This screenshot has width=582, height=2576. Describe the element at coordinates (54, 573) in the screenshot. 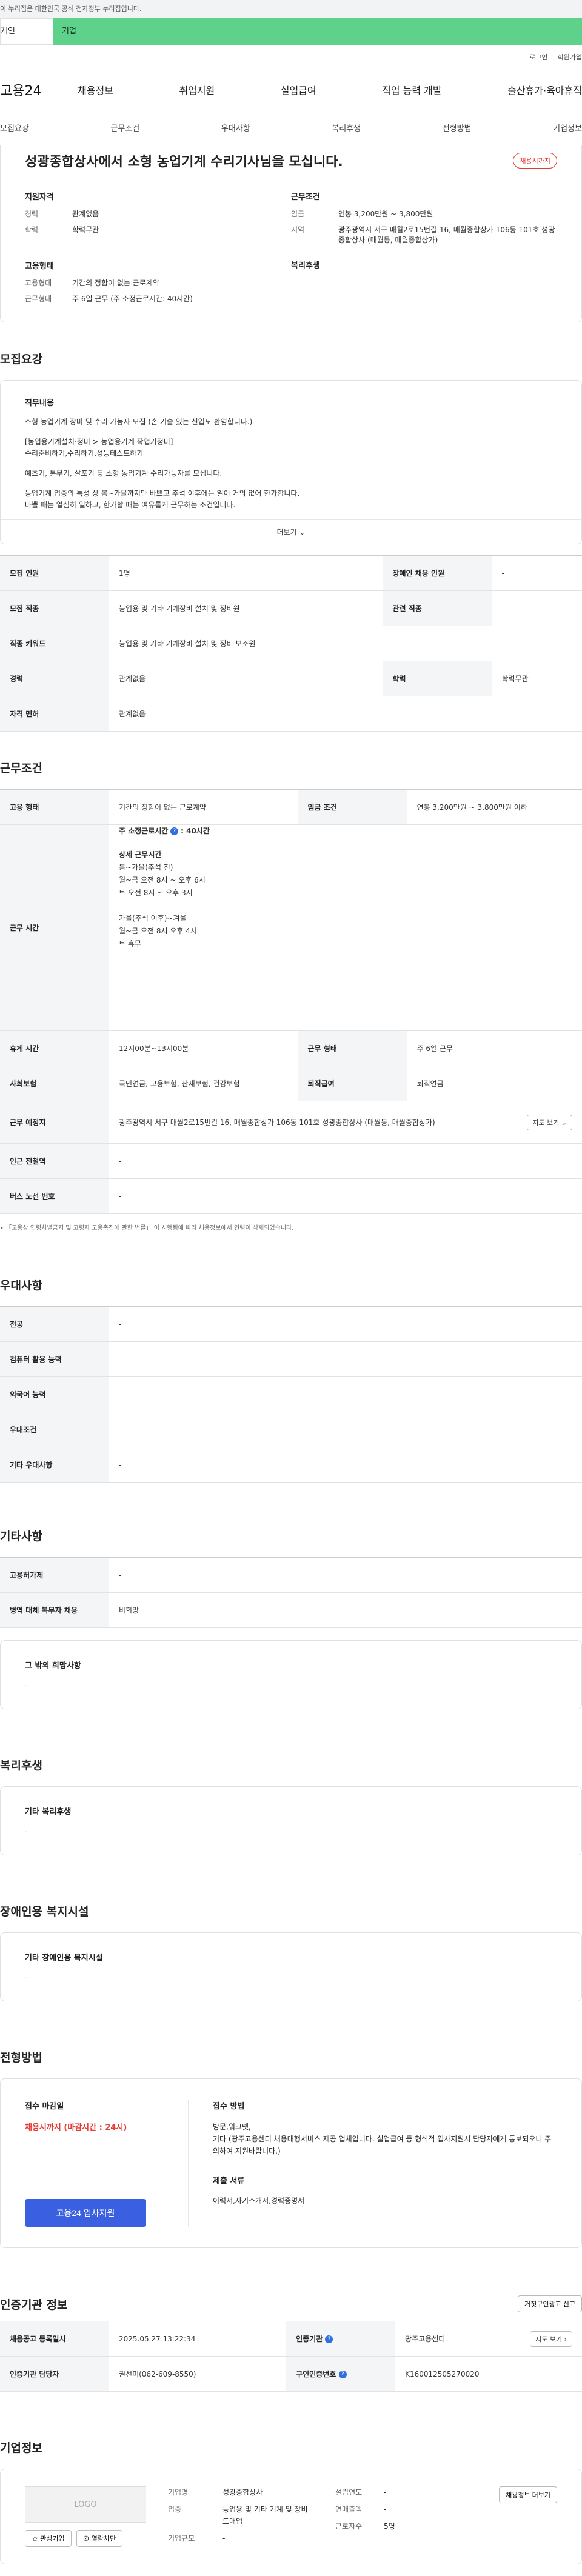

I see `count-key: 모집 인원` at that location.